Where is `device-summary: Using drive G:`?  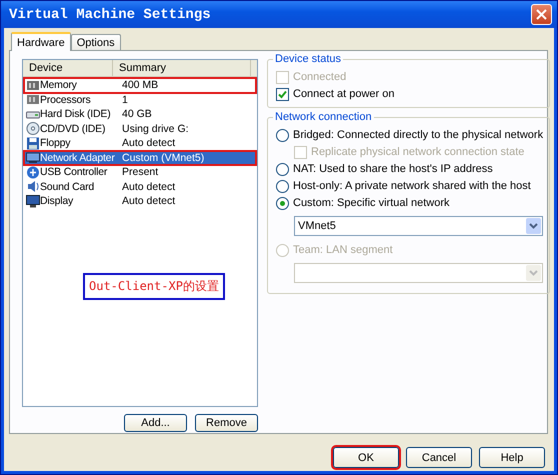
device-summary: Using drive G: is located at coordinates (155, 128).